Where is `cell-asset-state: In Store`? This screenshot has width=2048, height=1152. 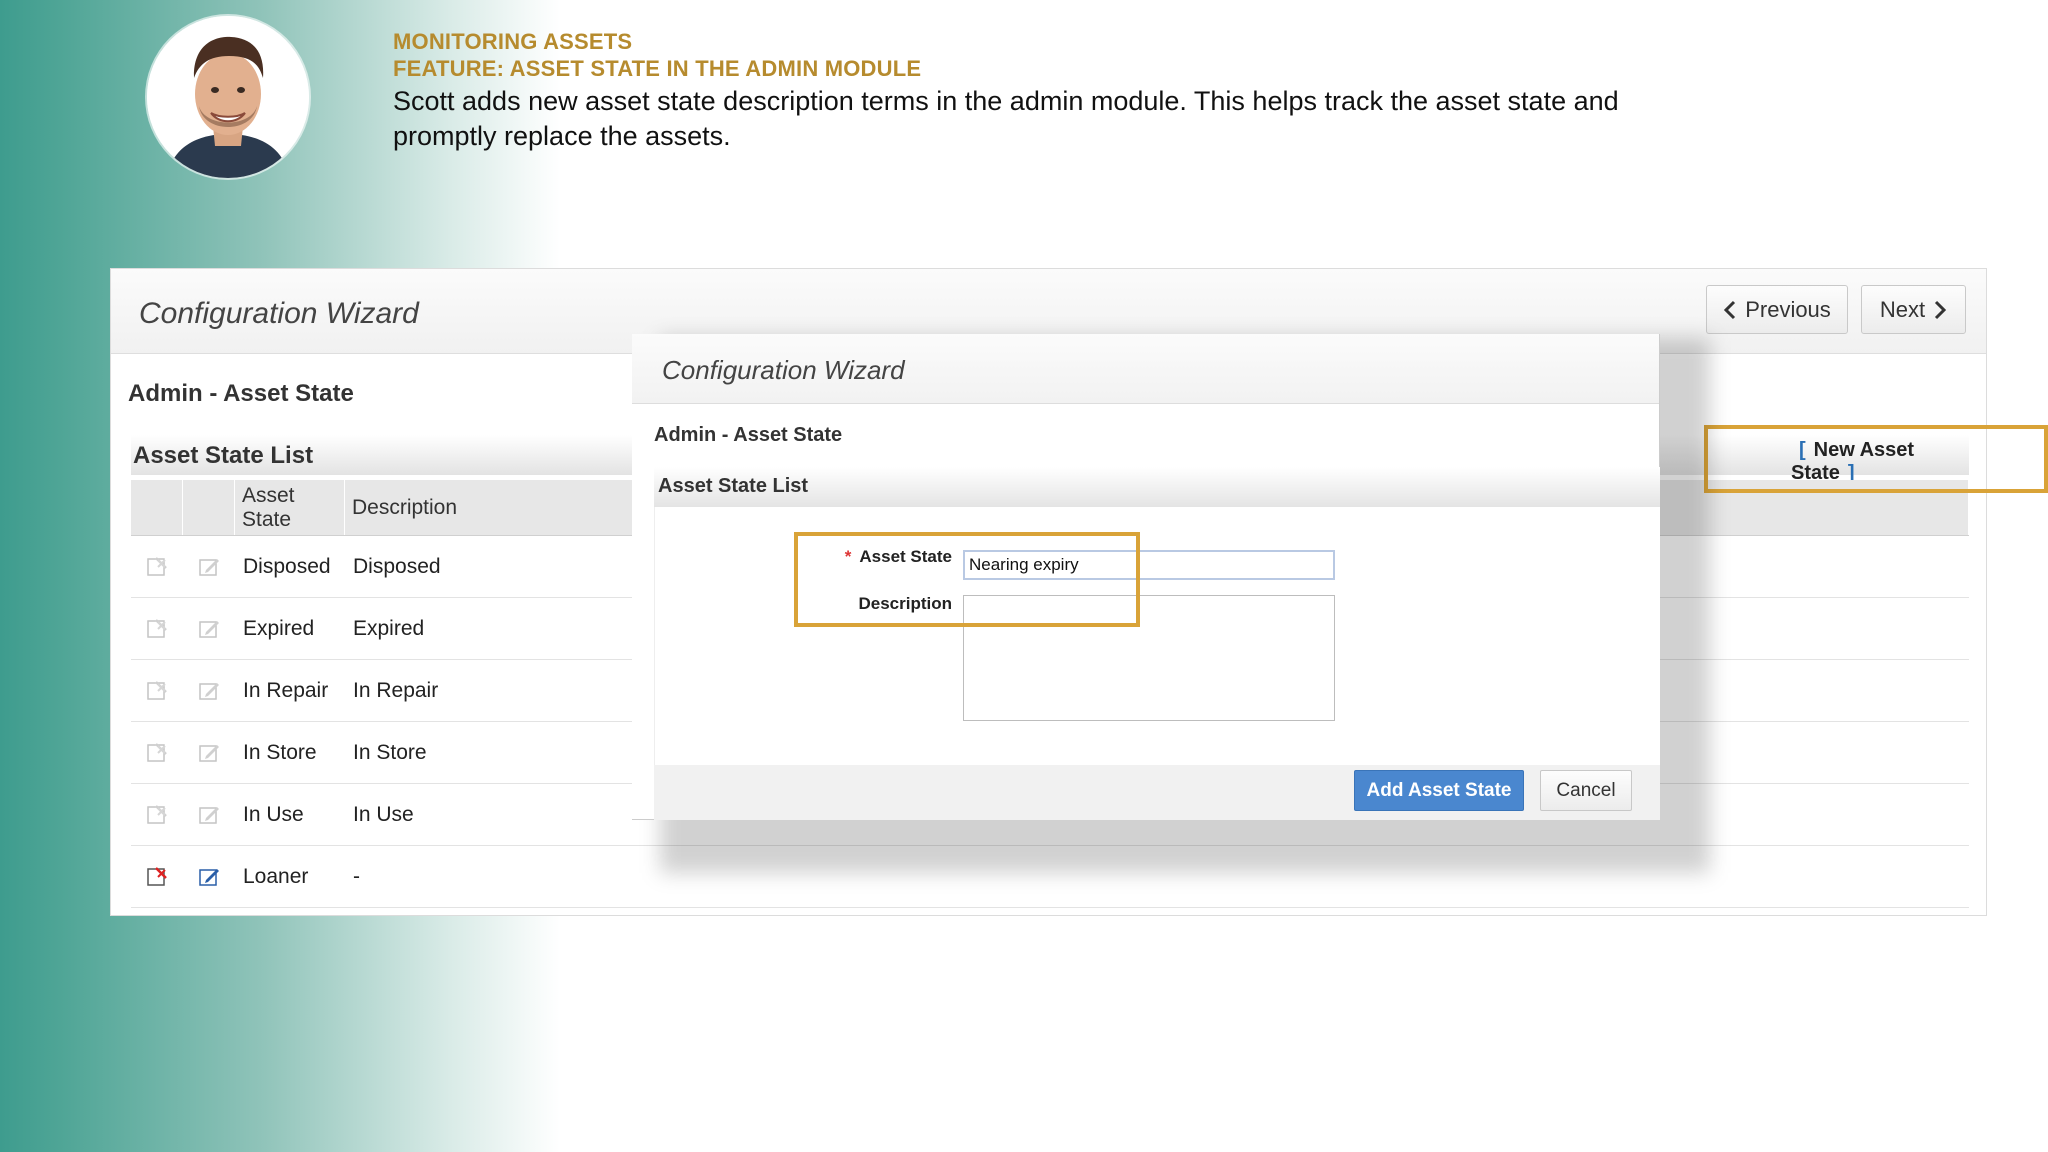
cell-asset-state: In Store is located at coordinates (280, 752).